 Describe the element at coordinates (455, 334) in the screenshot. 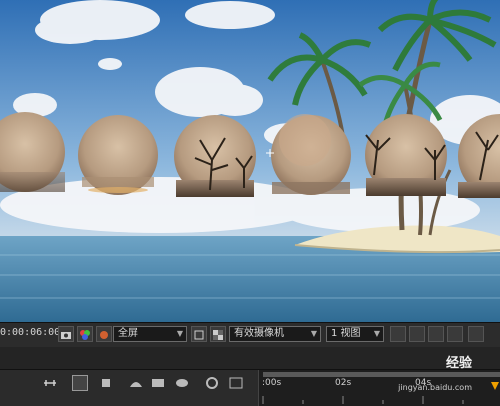

I see `flowchart-icon` at that location.